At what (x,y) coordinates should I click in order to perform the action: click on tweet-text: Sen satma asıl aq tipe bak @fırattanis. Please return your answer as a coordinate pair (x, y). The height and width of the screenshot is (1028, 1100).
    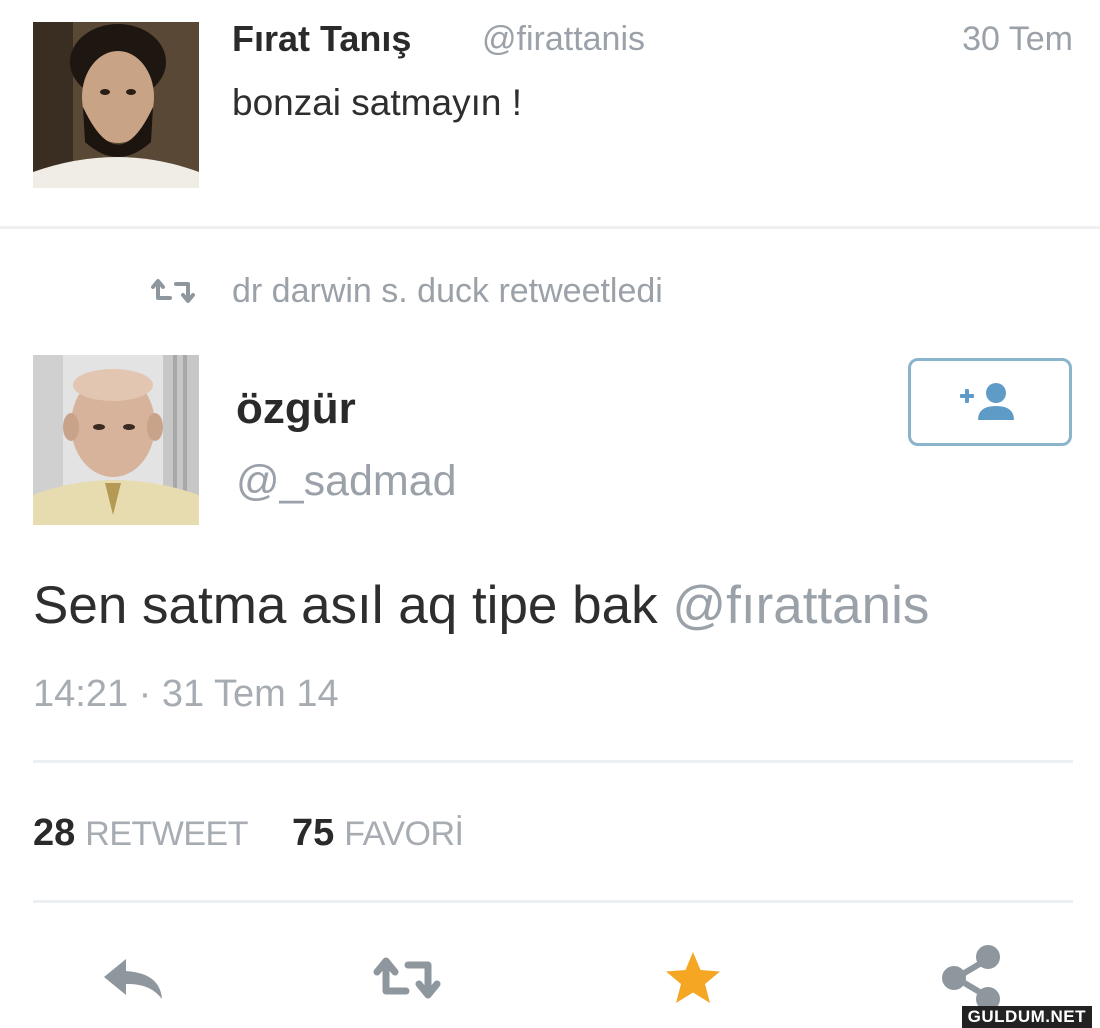
    Looking at the image, I should click on (481, 605).